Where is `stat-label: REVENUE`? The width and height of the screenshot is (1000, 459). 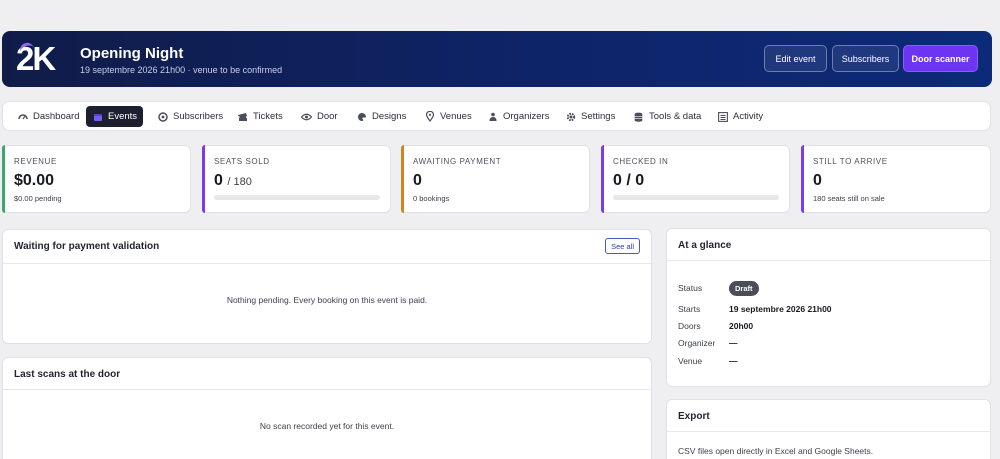
stat-label: REVENUE is located at coordinates (35, 161).